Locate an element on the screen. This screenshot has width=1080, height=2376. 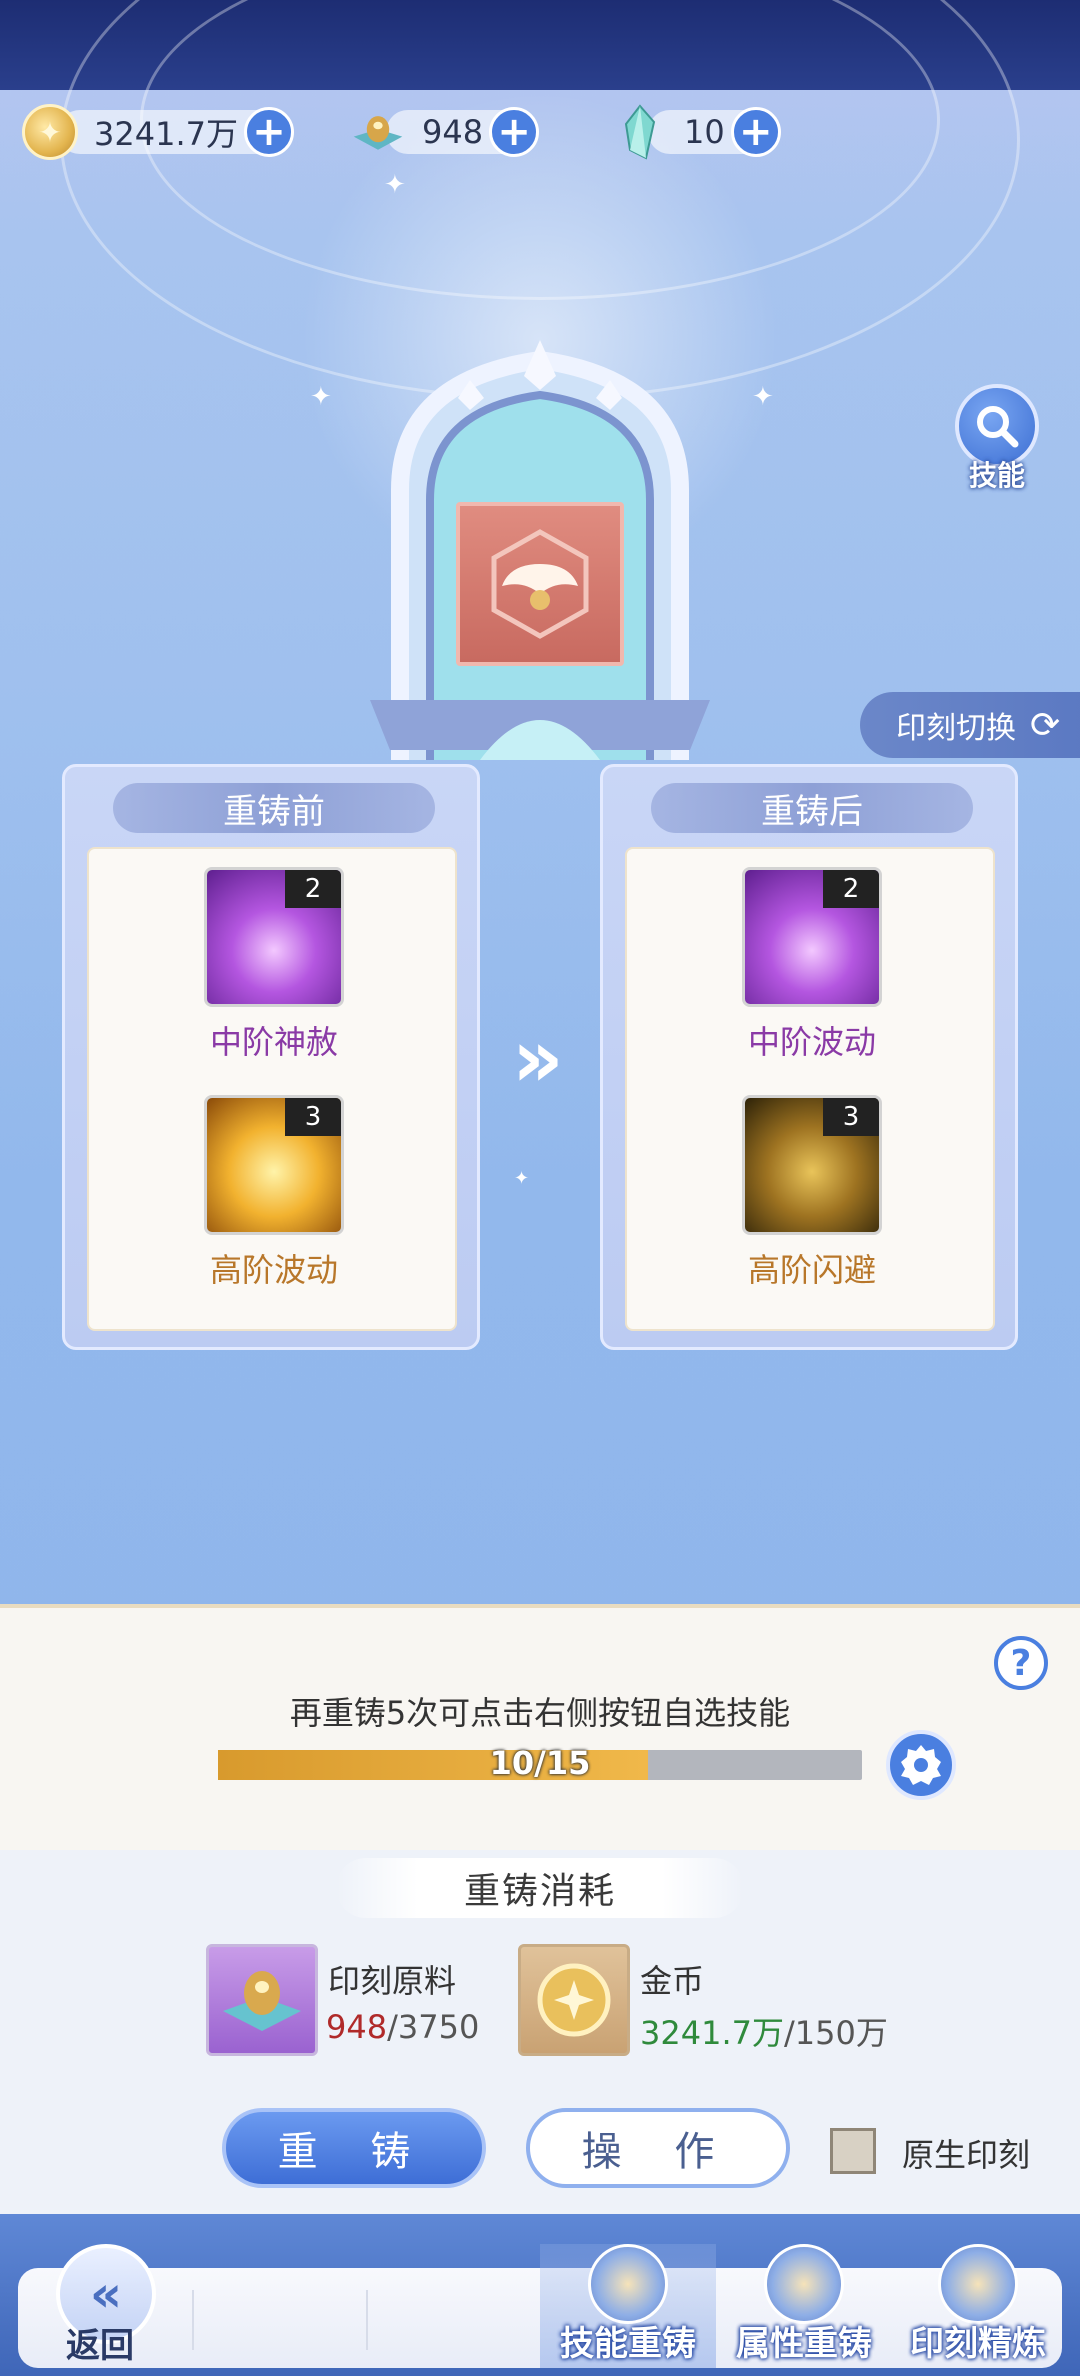
before-panel: 重铸前 2 中阶神赦 3 高阶波动 is located at coordinates (271, 1057).